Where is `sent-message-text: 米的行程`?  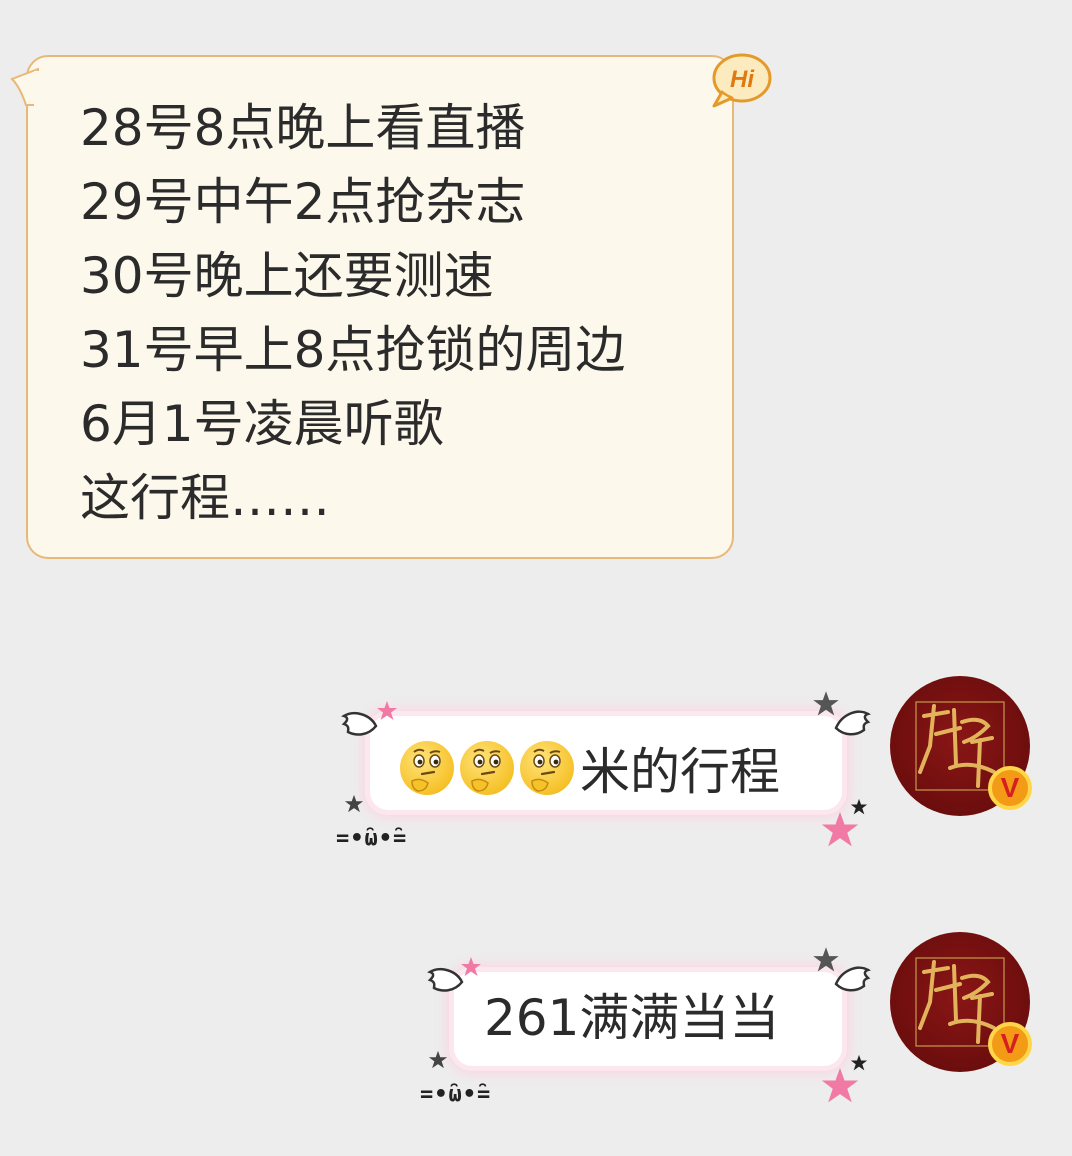 sent-message-text: 米的行程 is located at coordinates (680, 772).